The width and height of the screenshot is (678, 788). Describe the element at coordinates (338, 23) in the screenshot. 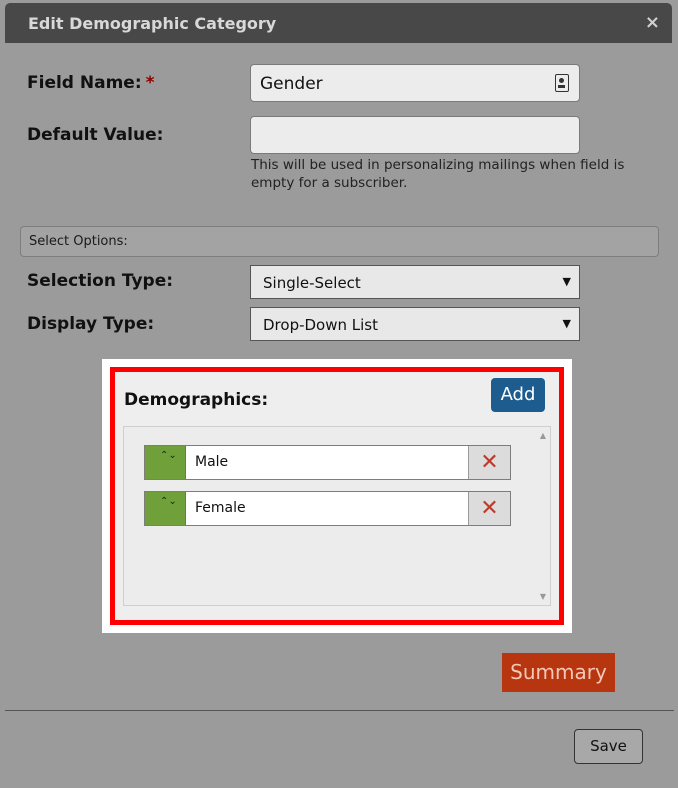

I see `dialog-titlebar: Edit Demographic Category ×` at that location.